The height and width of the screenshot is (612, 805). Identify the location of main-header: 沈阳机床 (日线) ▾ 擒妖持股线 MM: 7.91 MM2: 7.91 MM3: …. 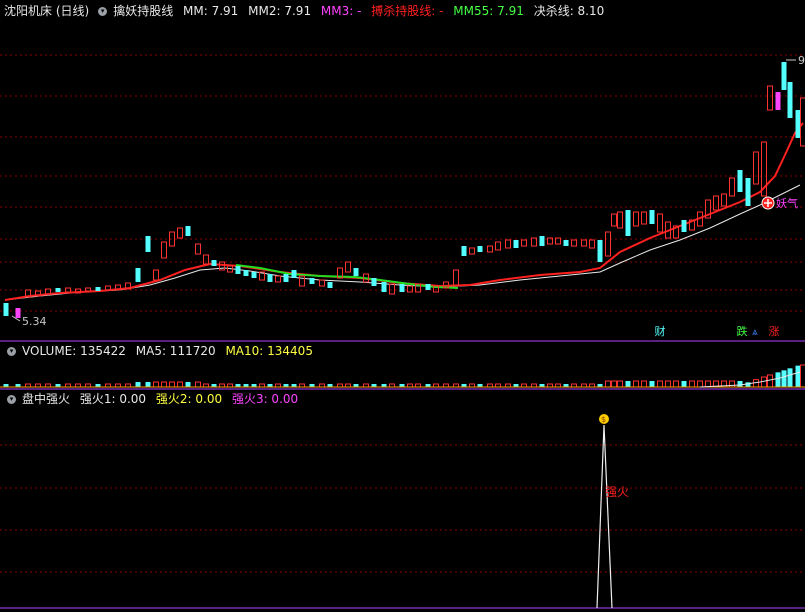
(307, 11).